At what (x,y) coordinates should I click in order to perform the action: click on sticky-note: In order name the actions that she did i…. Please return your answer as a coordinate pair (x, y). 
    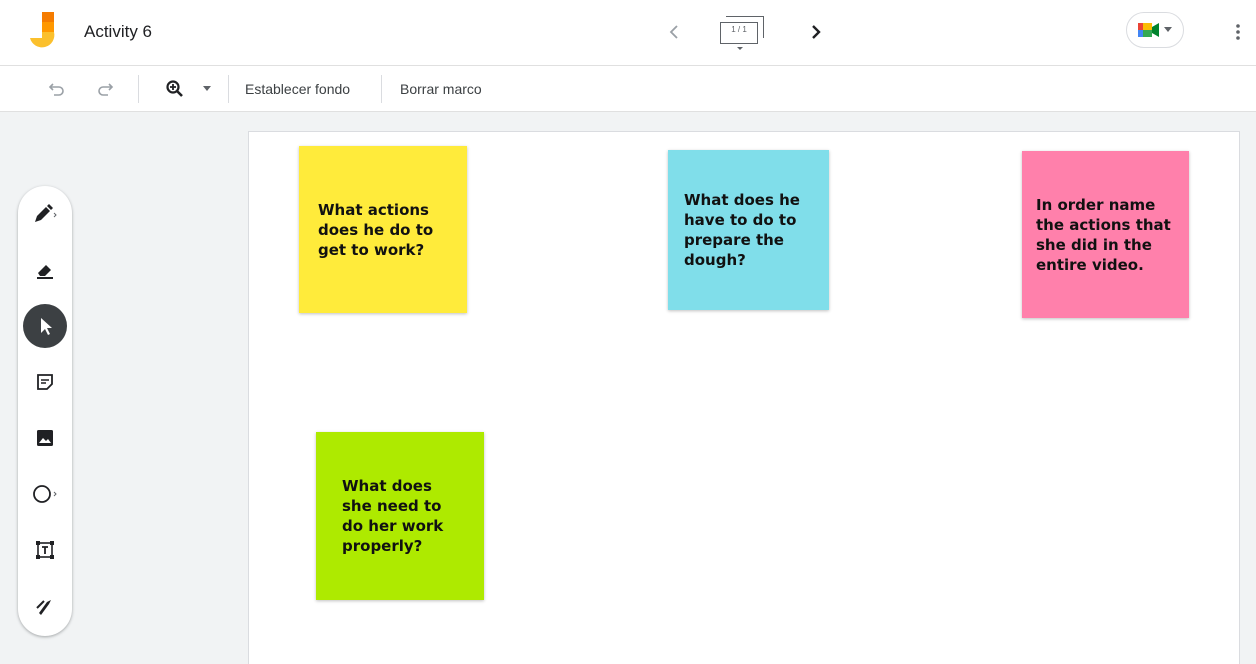
    Looking at the image, I should click on (1105, 234).